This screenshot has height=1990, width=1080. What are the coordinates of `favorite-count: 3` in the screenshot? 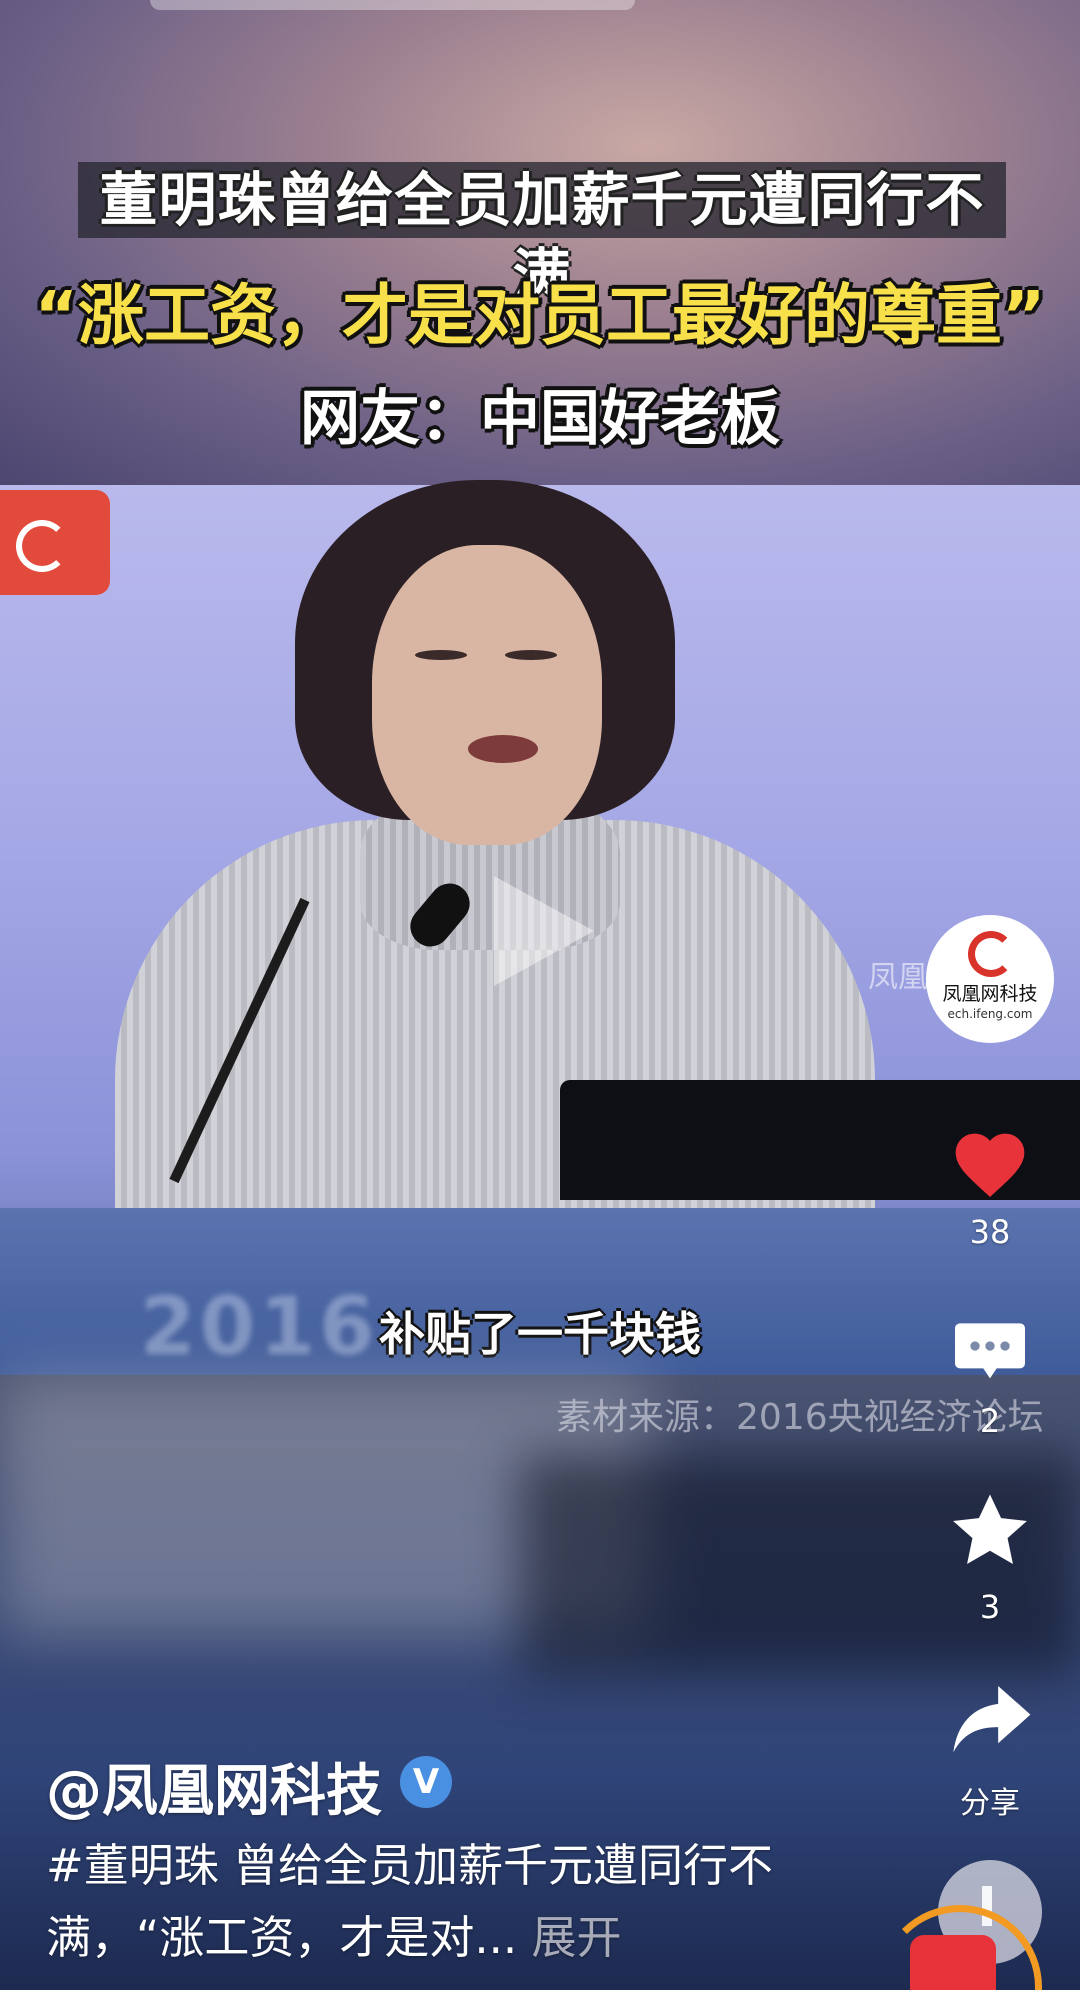 It's located at (990, 1607).